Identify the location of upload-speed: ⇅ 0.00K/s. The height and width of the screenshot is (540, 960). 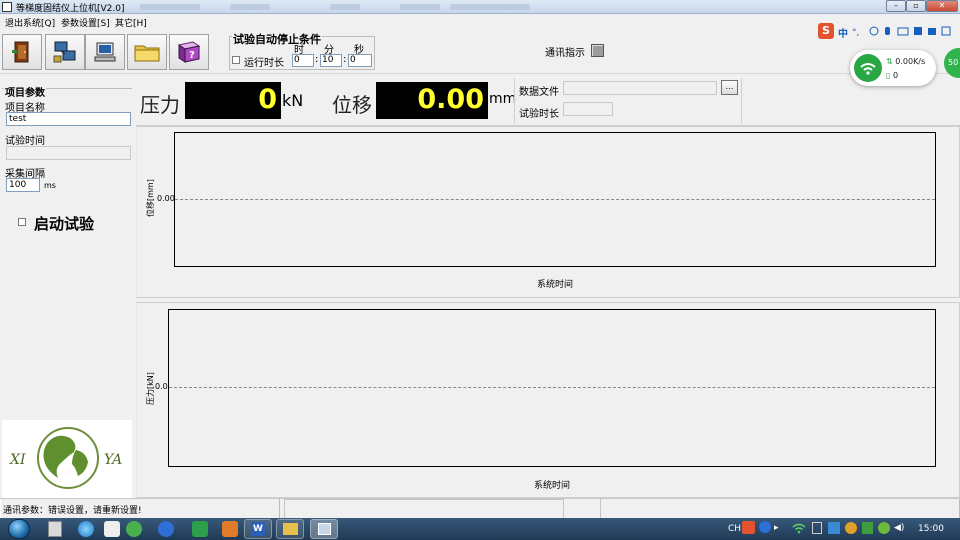
(906, 61).